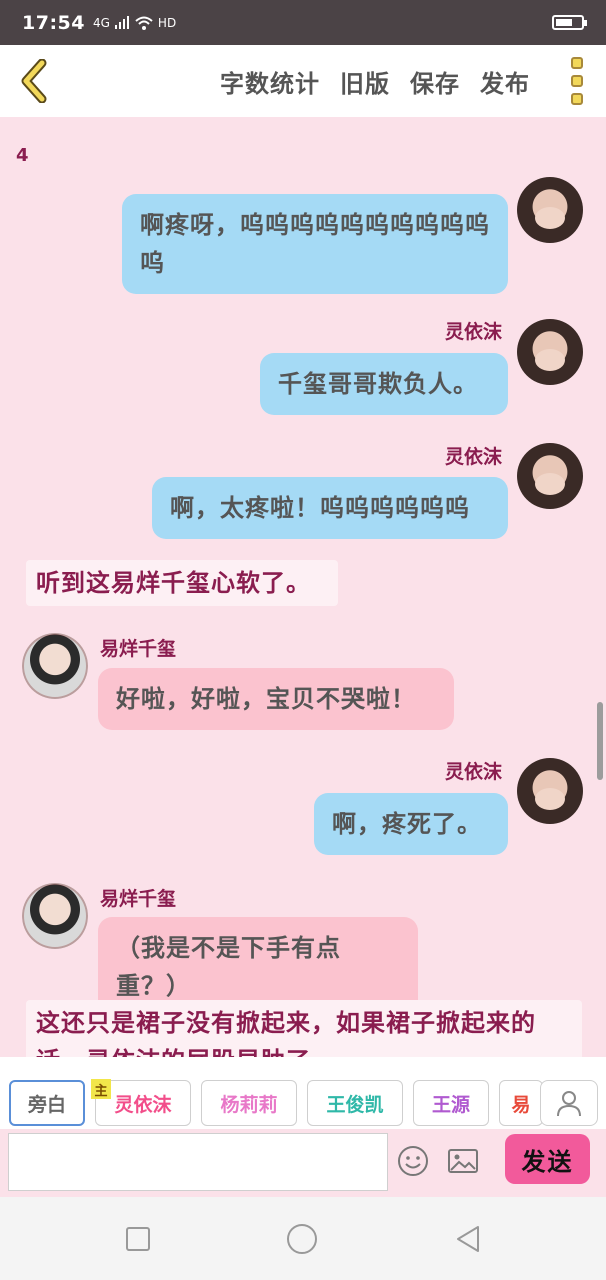  I want to click on image-icon, so click(463, 1161).